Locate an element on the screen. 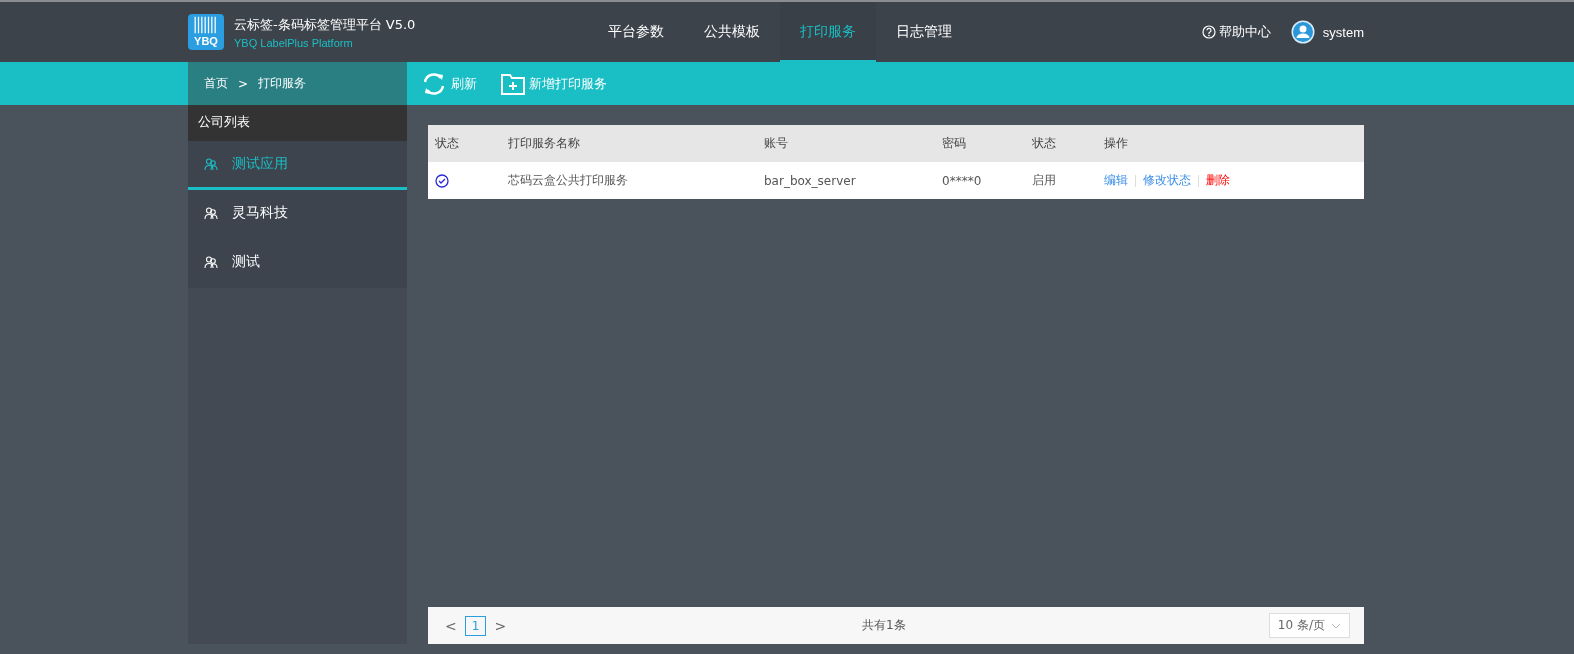 Image resolution: width=1574 pixels, height=654 pixels. table-cell-text: 启用 is located at coordinates (1044, 180).